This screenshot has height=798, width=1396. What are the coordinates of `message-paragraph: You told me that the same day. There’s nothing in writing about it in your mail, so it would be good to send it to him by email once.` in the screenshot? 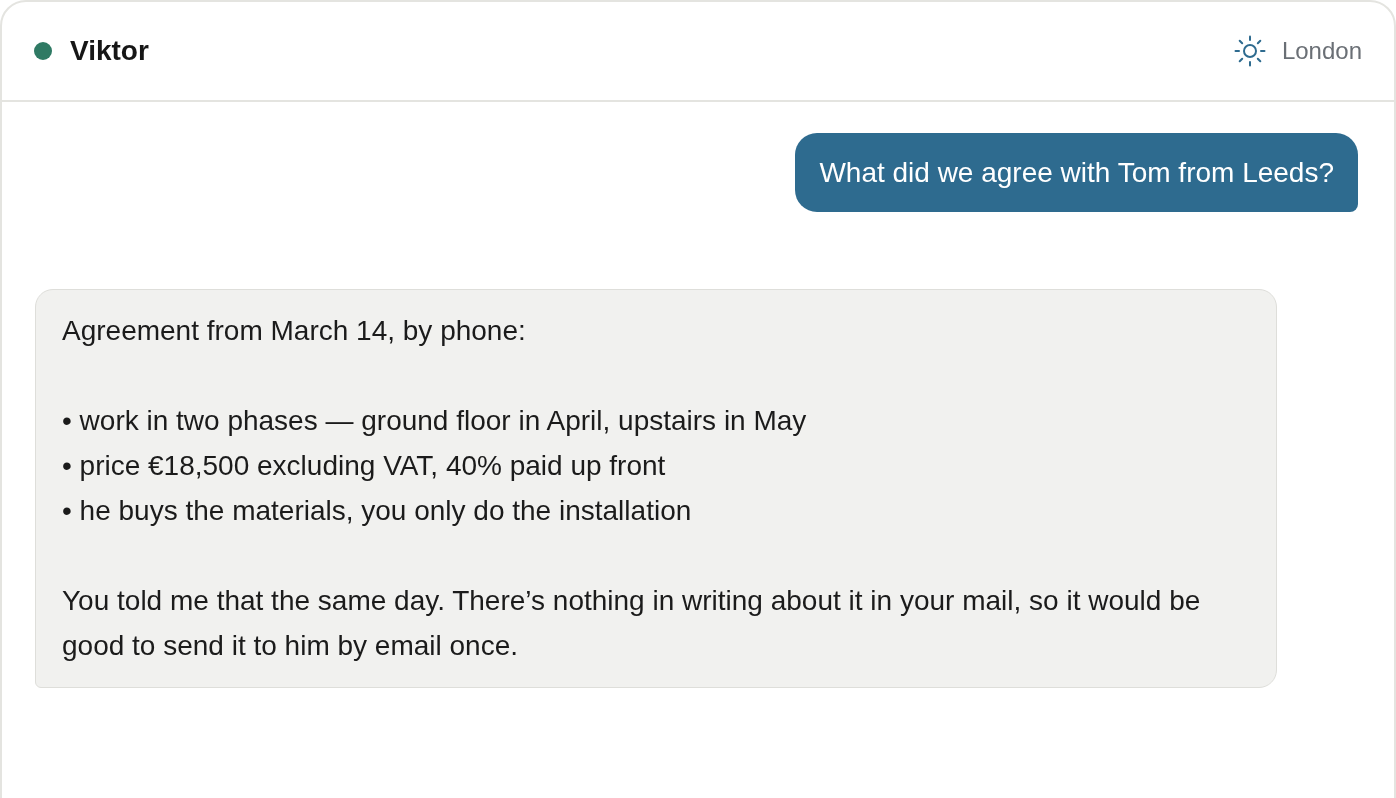 It's located at (632, 623).